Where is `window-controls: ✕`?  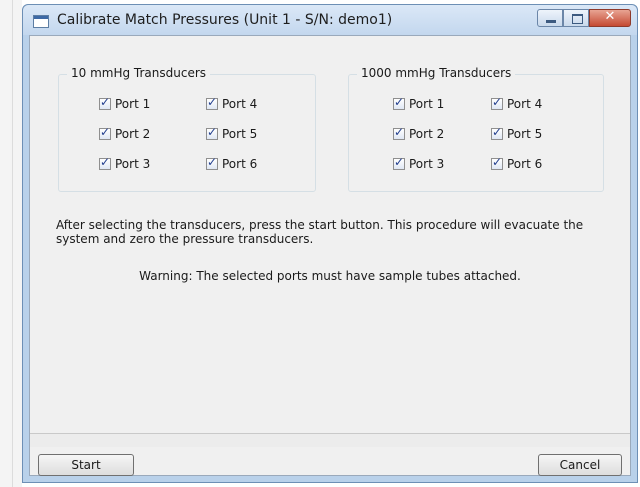
window-controls: ✕ is located at coordinates (584, 19).